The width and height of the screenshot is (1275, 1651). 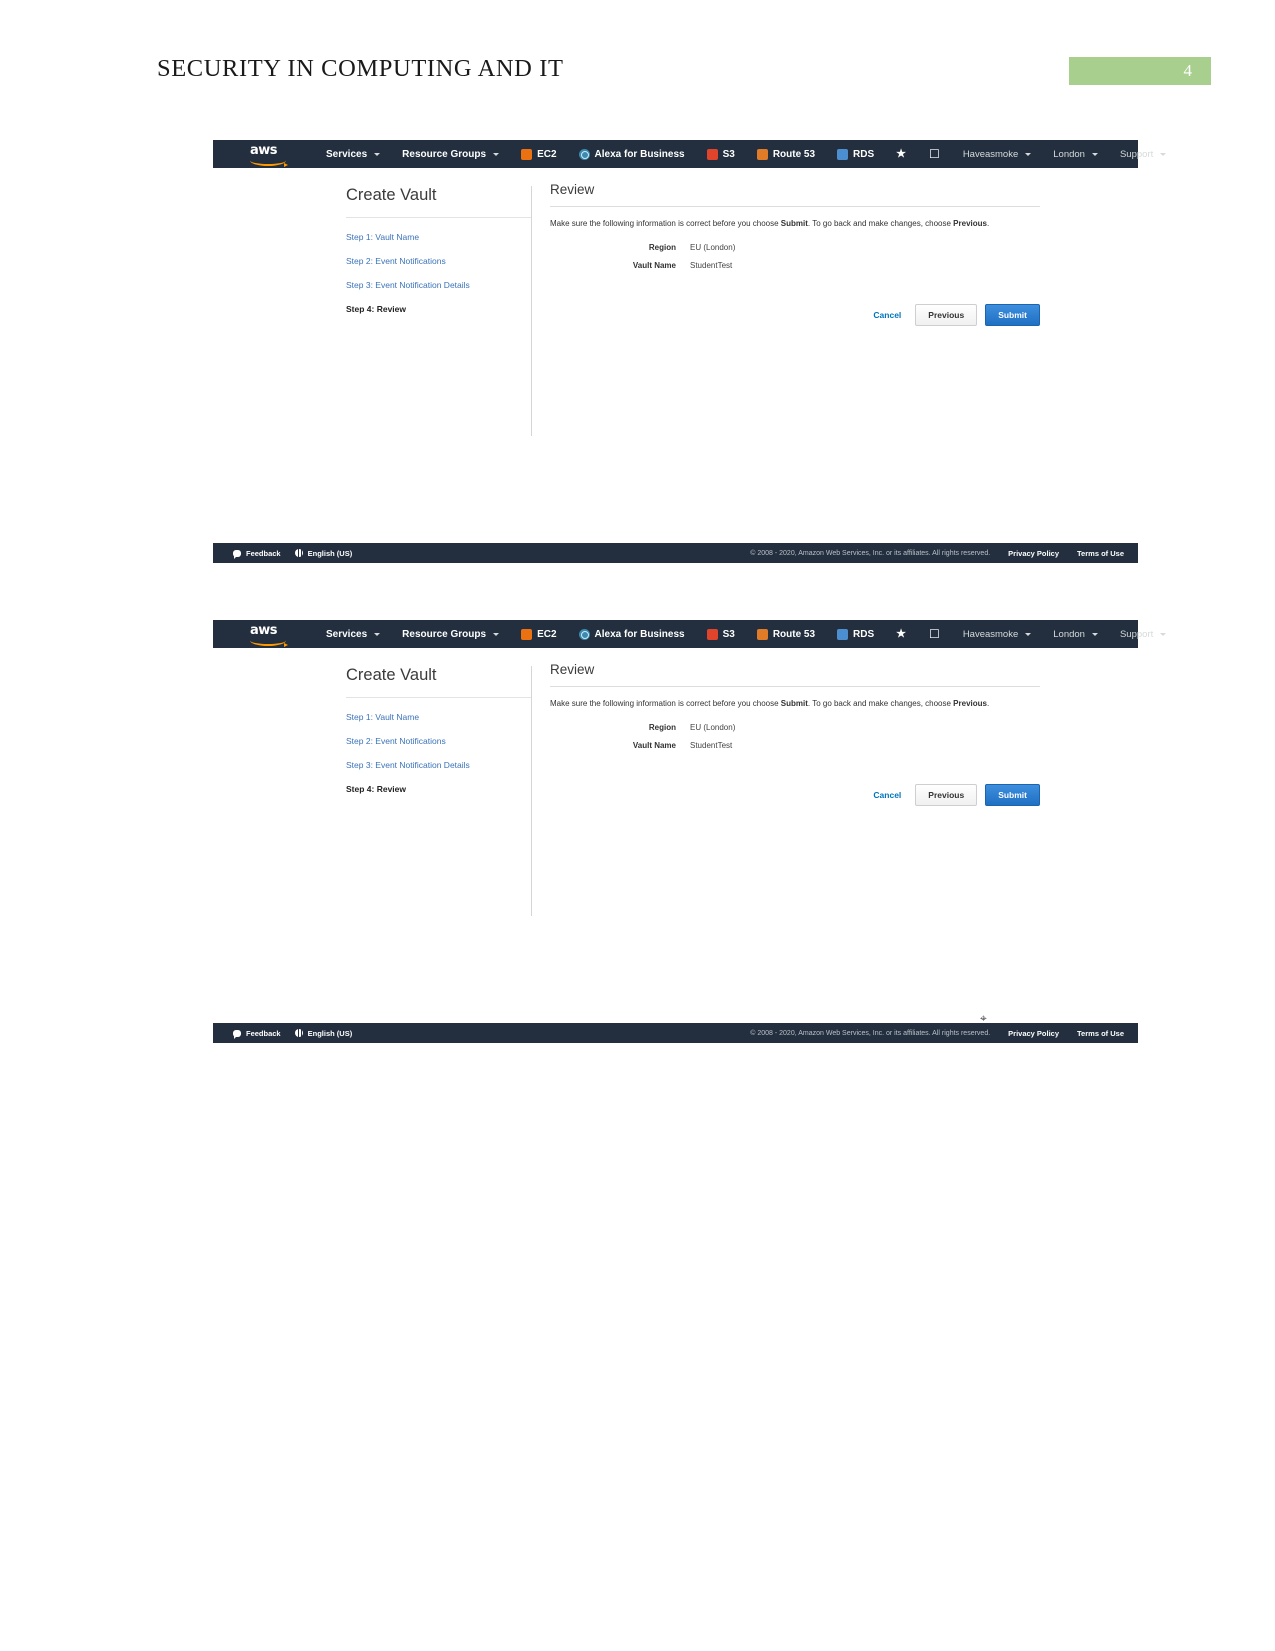 What do you see at coordinates (762, 154) in the screenshot?
I see `route53-icon` at bounding box center [762, 154].